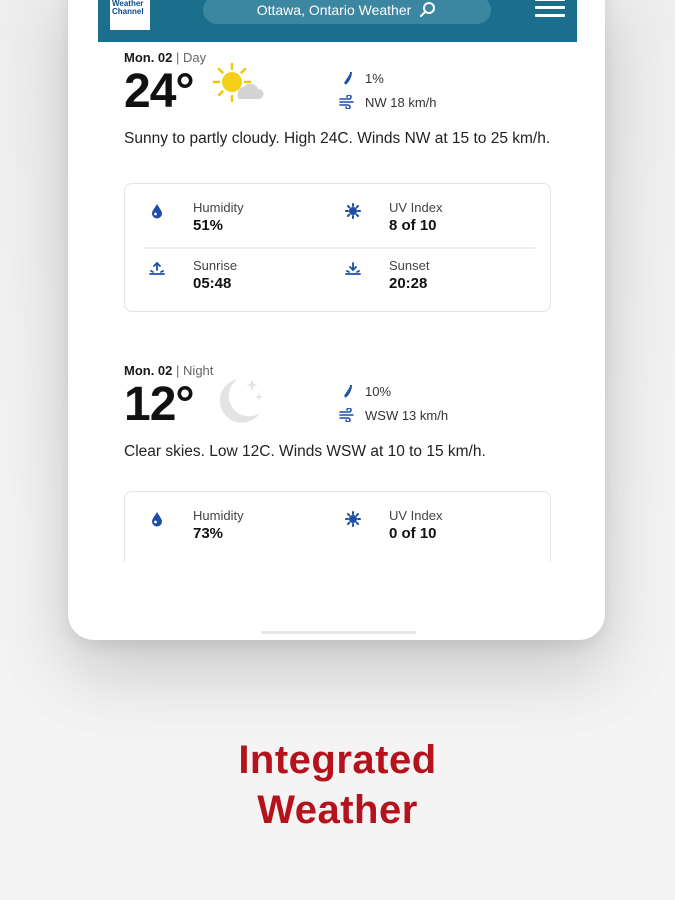  Describe the element at coordinates (408, 283) in the screenshot. I see `day-sunset-value: 20:28` at that location.